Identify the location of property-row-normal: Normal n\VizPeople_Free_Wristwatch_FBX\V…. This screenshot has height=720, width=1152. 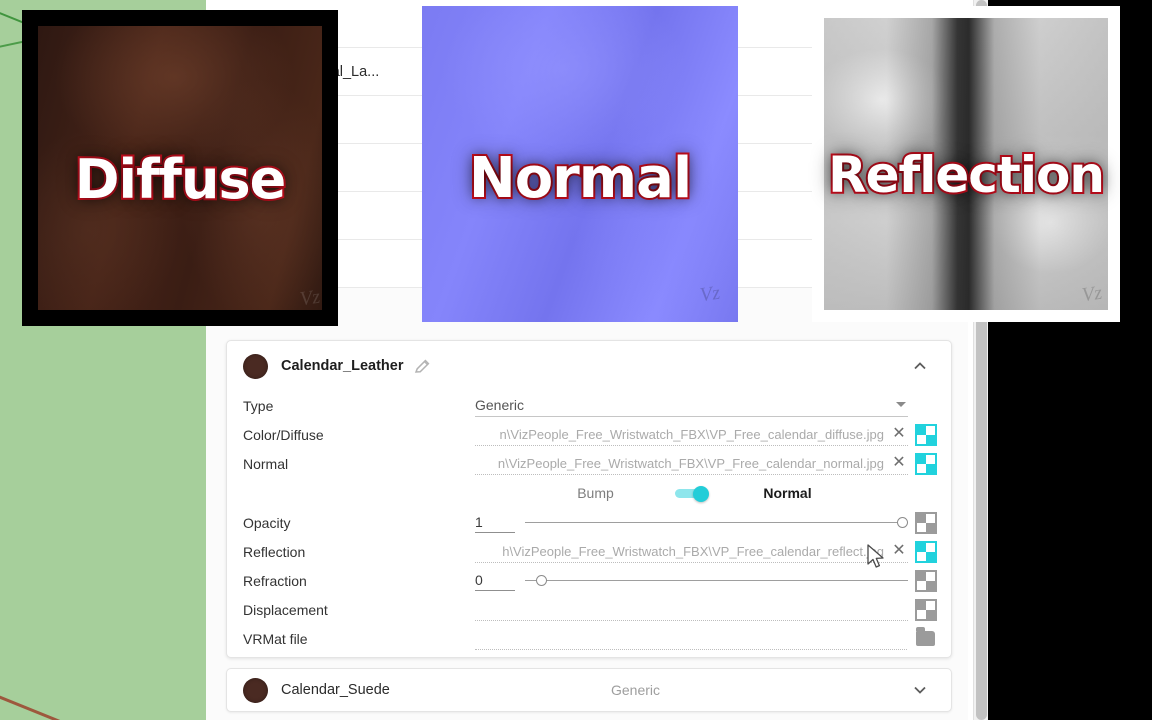
(590, 463).